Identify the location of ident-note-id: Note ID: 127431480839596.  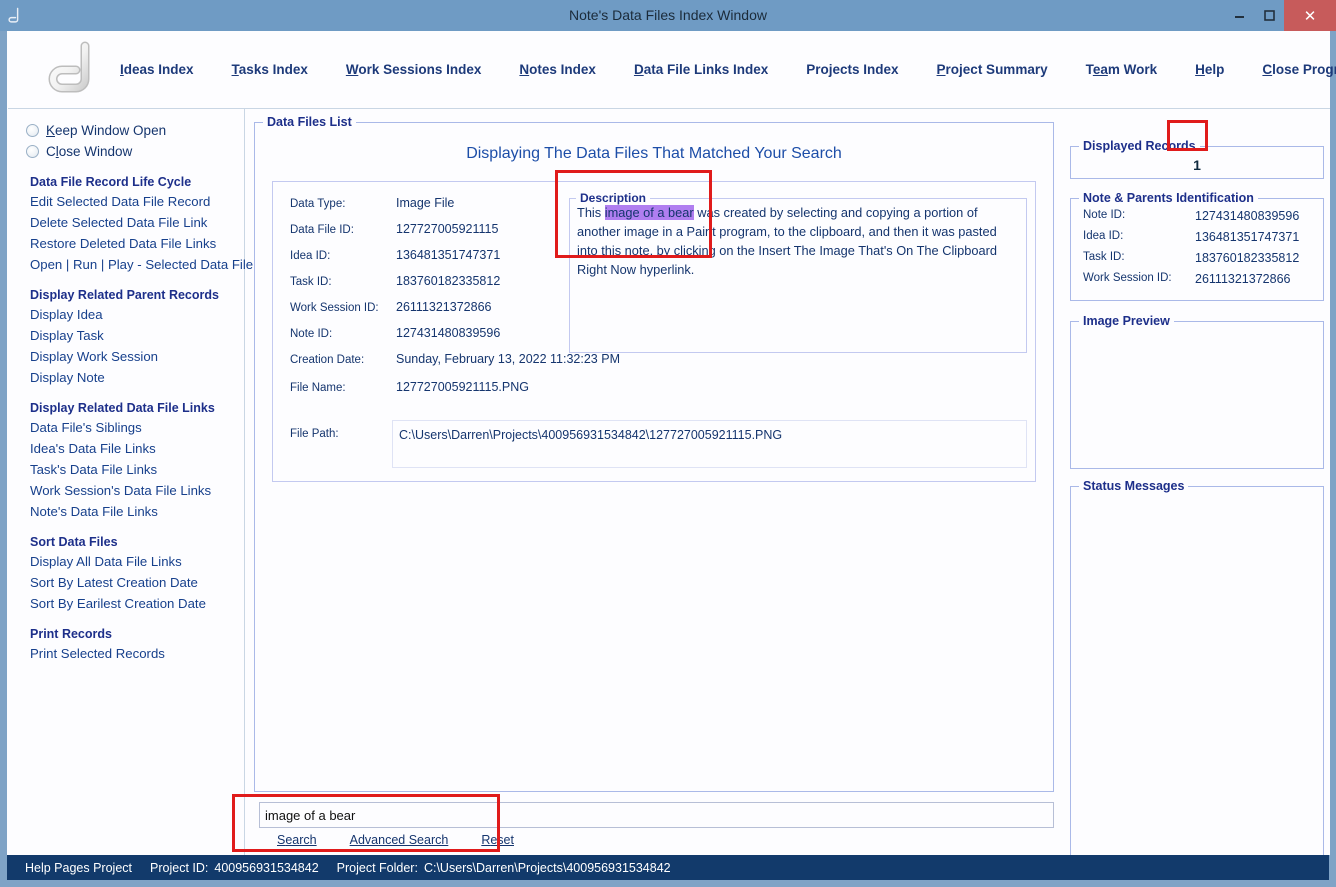
(1197, 219).